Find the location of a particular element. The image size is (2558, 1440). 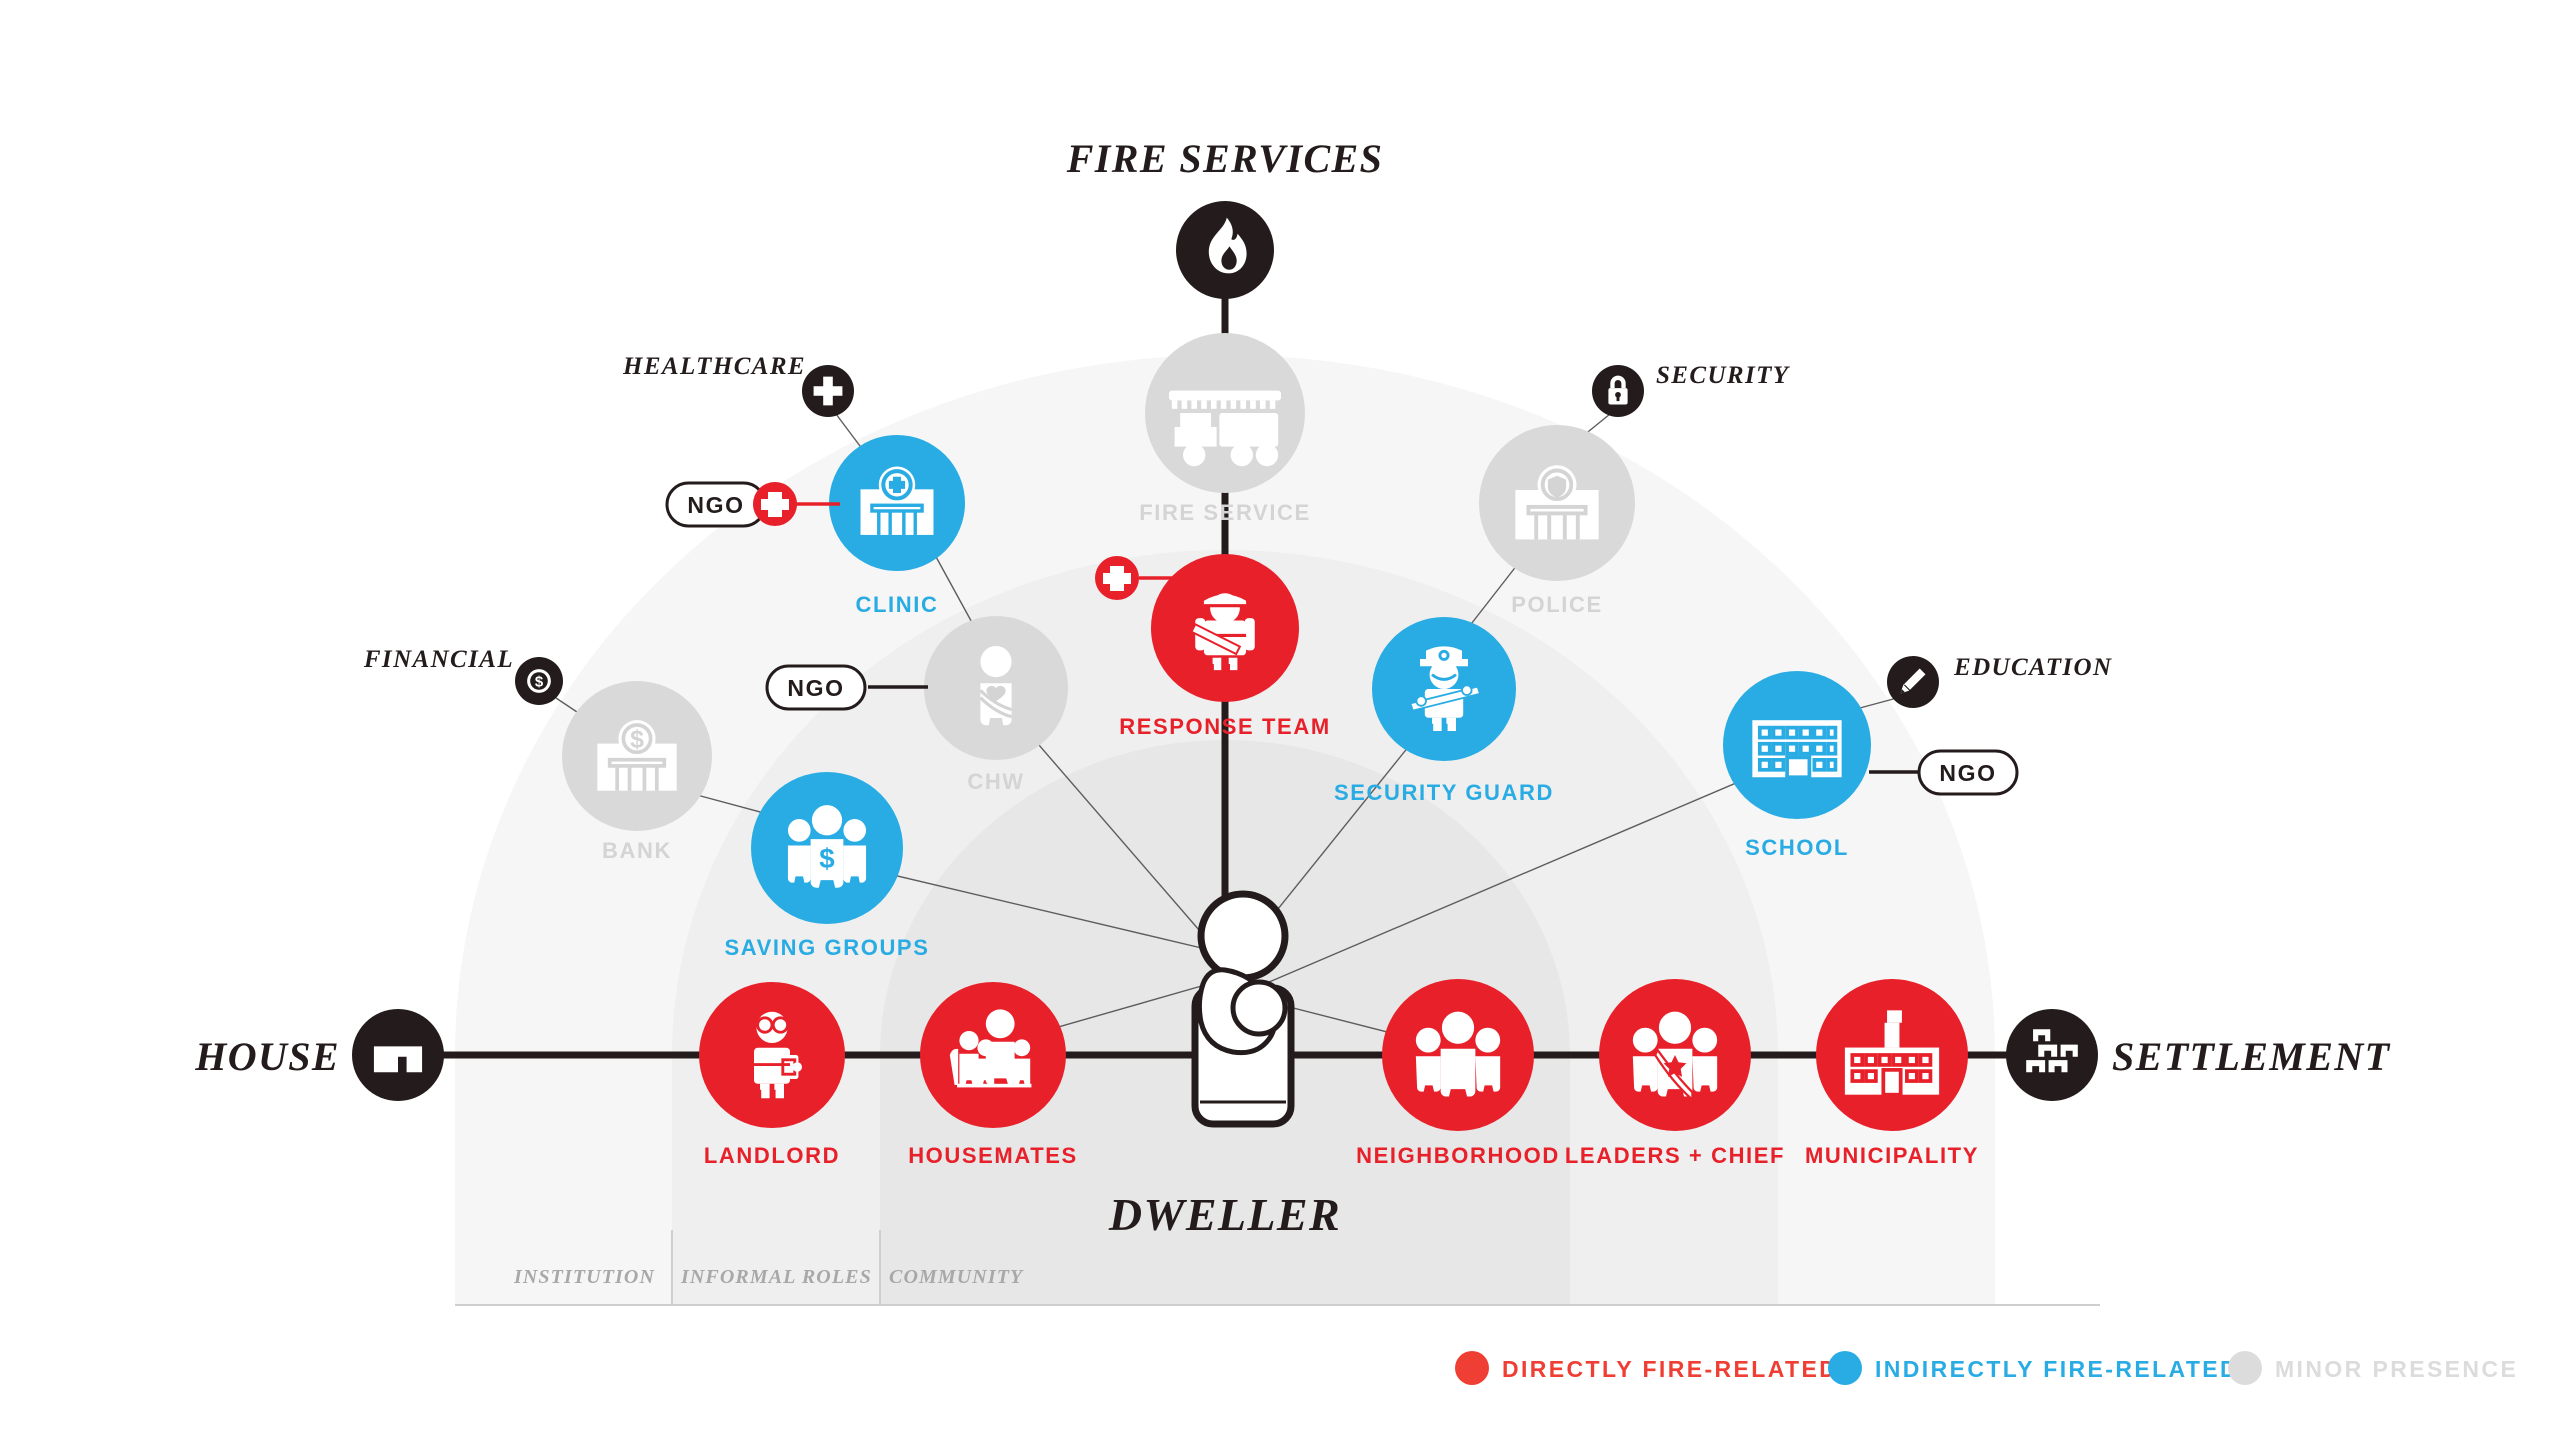

legend-item-minor: MINOR PRESENCE is located at coordinates (2373, 1368).